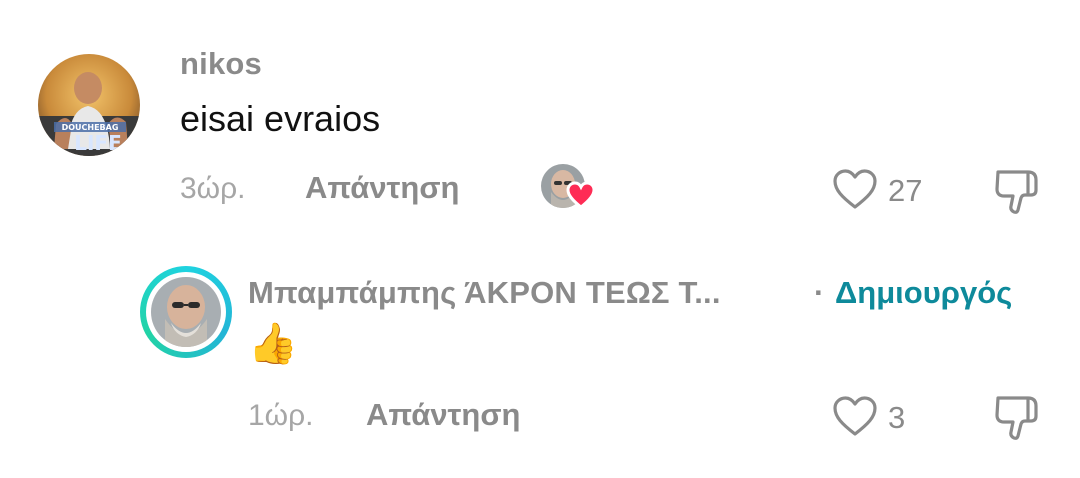  I want to click on reply-like-count: 3, so click(897, 417).